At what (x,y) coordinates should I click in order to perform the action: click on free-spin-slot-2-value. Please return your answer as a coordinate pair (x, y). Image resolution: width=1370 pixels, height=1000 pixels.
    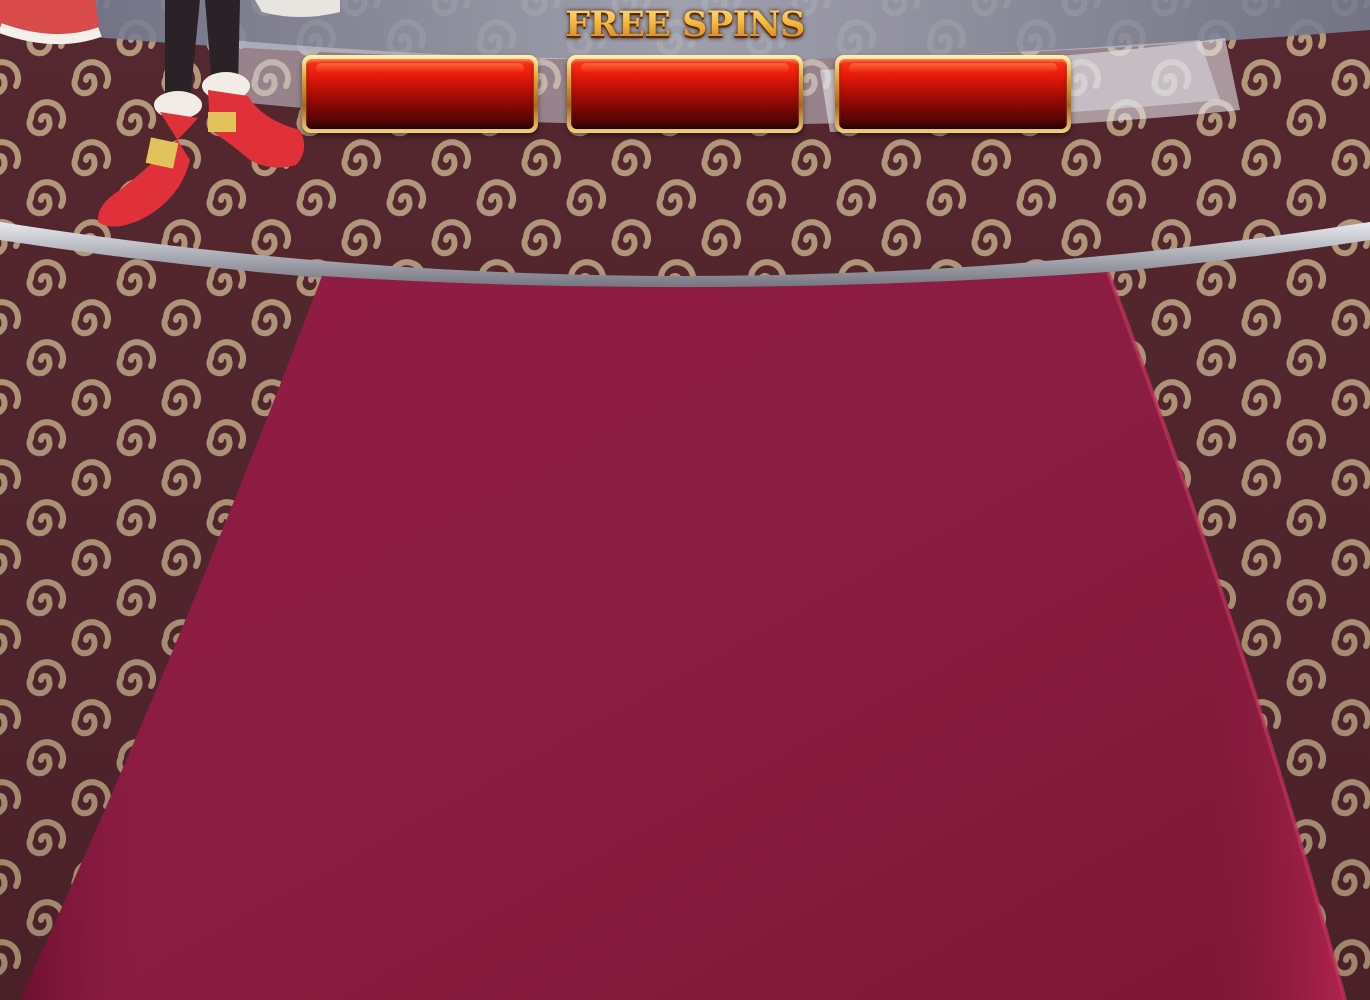
    Looking at the image, I should click on (685, 94).